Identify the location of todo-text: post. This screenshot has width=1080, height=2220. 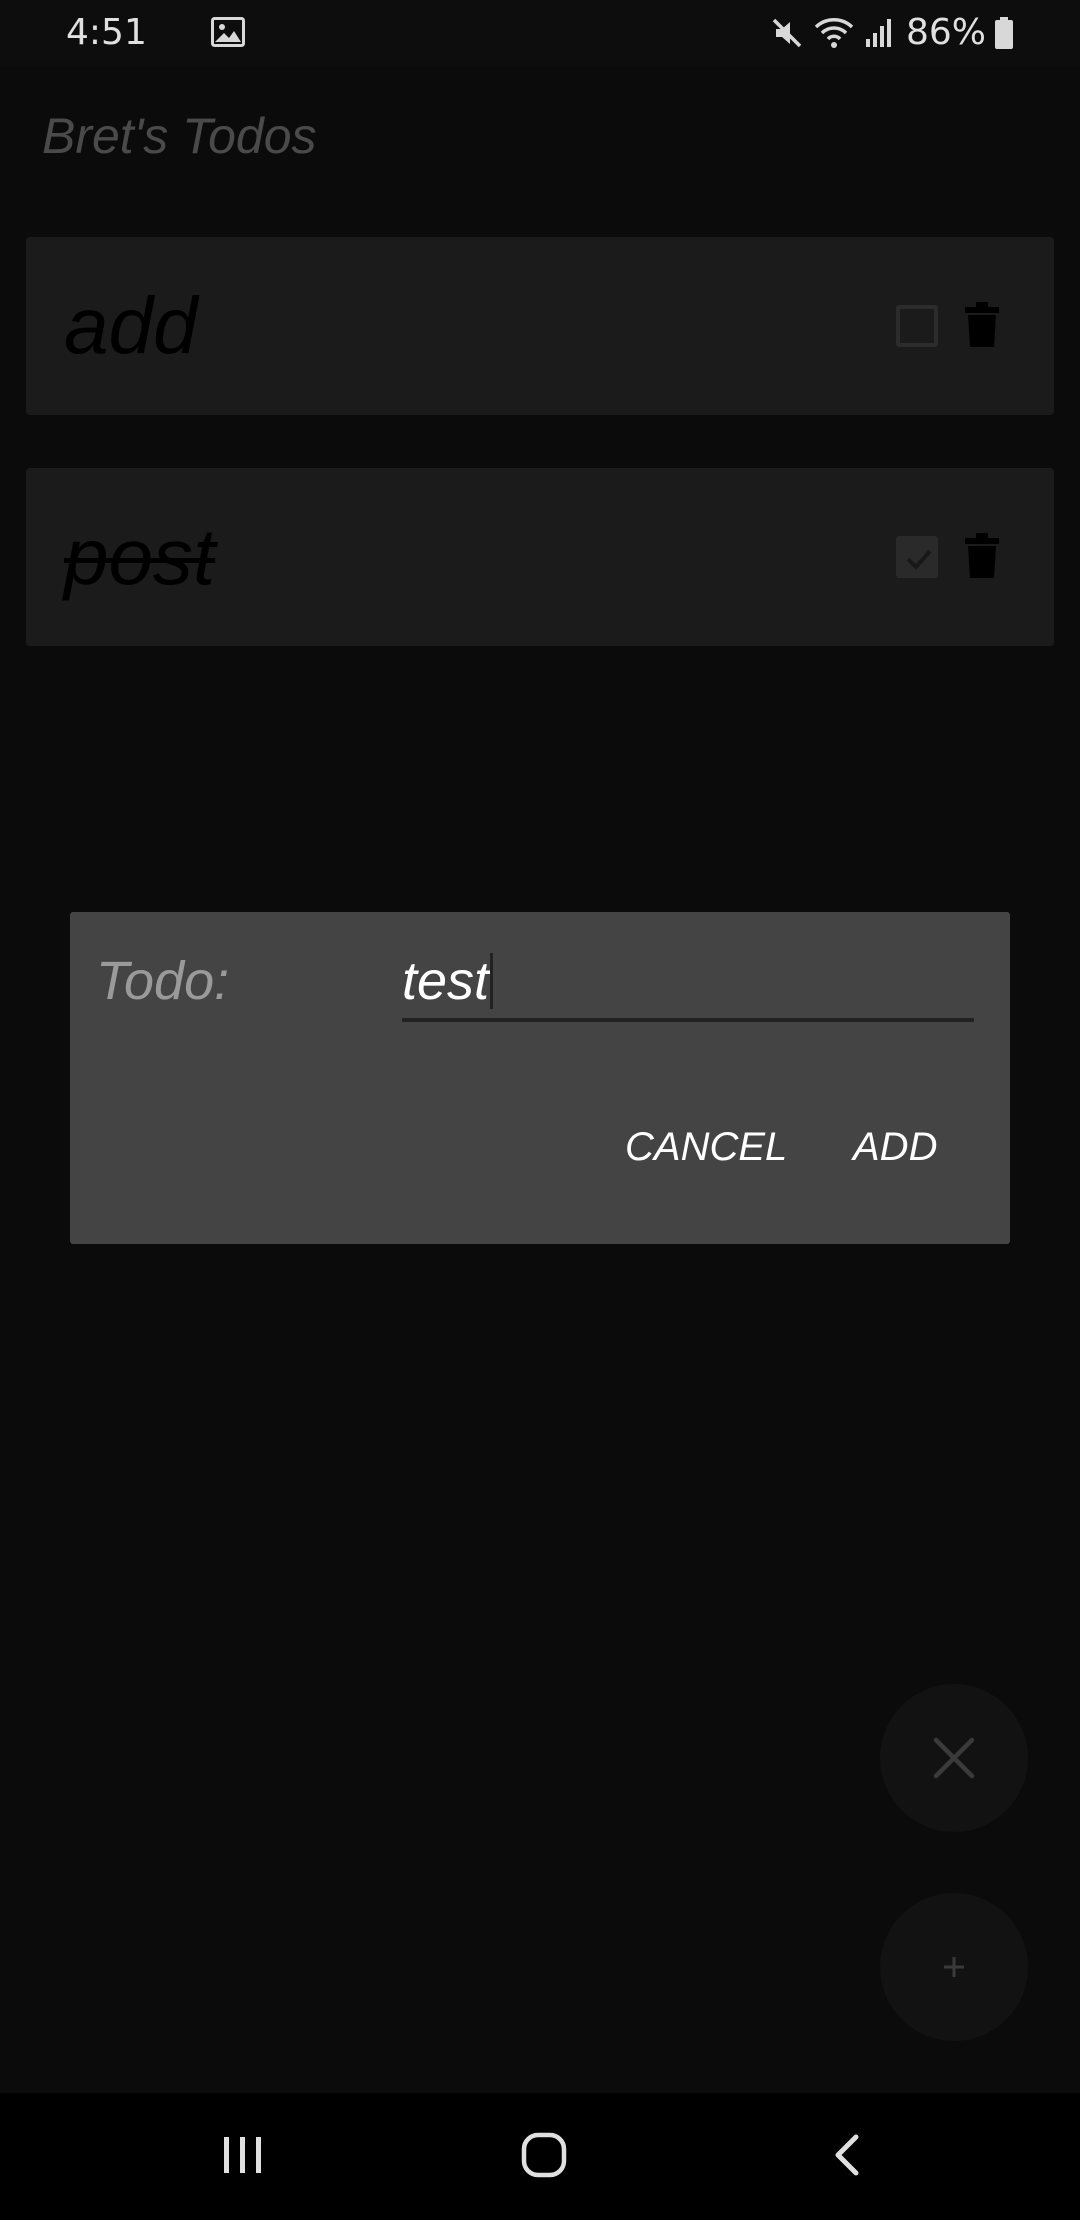
(140, 556).